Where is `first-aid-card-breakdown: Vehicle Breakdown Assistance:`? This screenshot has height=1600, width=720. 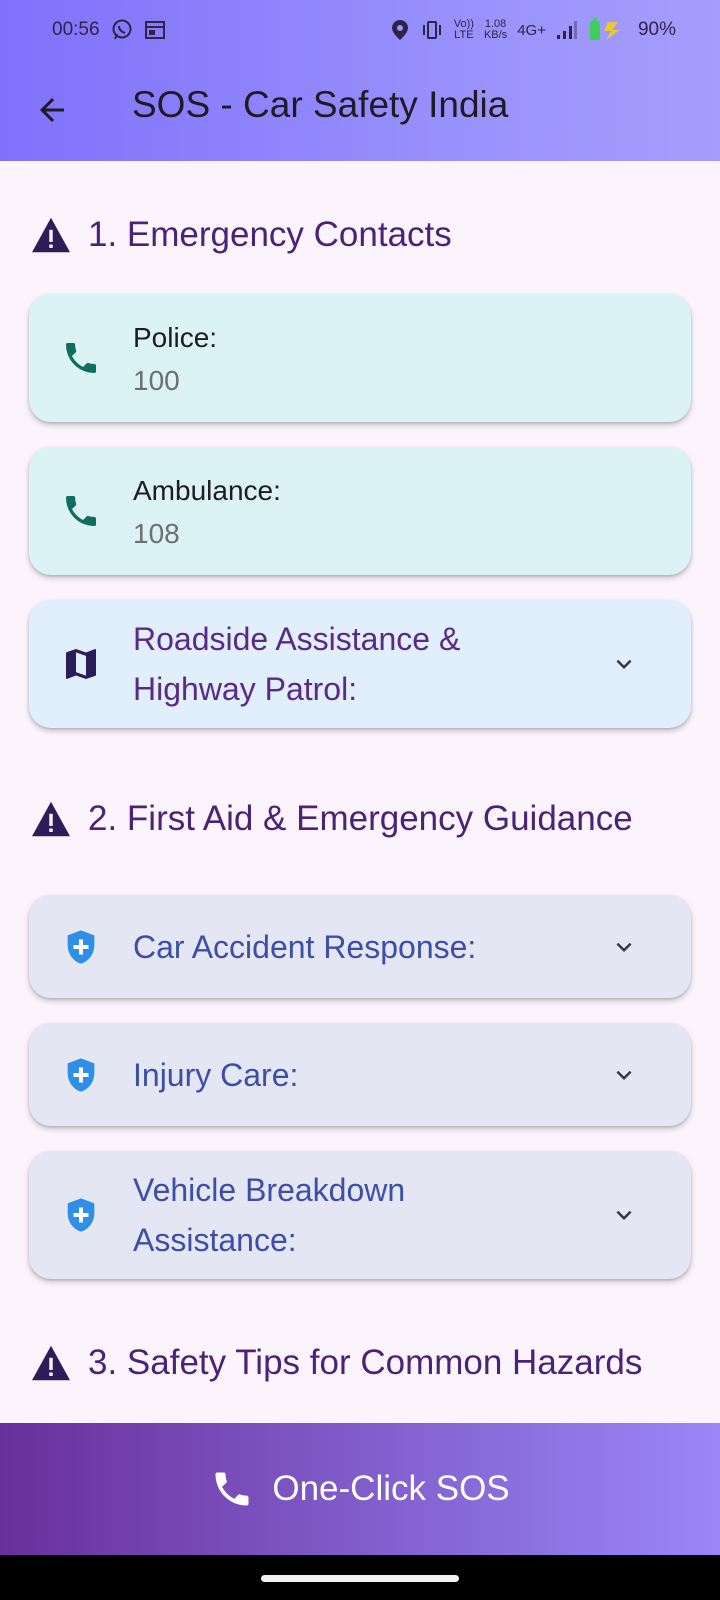 first-aid-card-breakdown: Vehicle Breakdown Assistance: is located at coordinates (360, 1215).